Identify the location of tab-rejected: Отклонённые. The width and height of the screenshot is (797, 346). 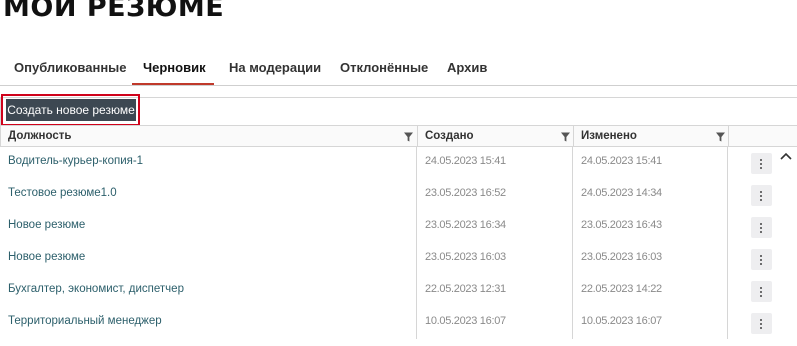
(384, 73).